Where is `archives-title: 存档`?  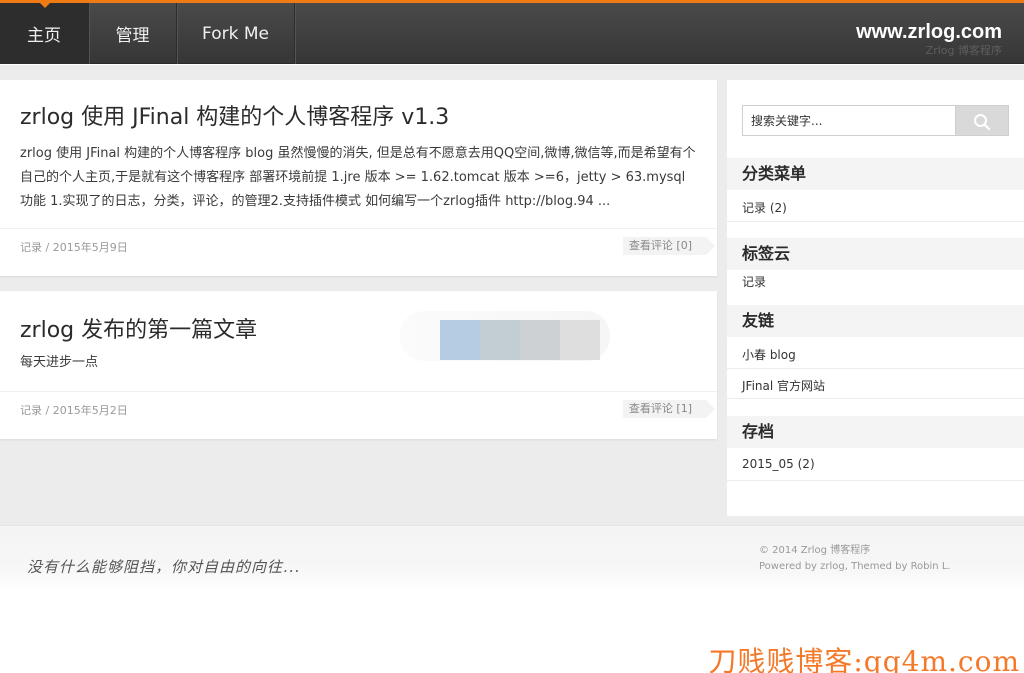
archives-title: 存档 is located at coordinates (875, 432).